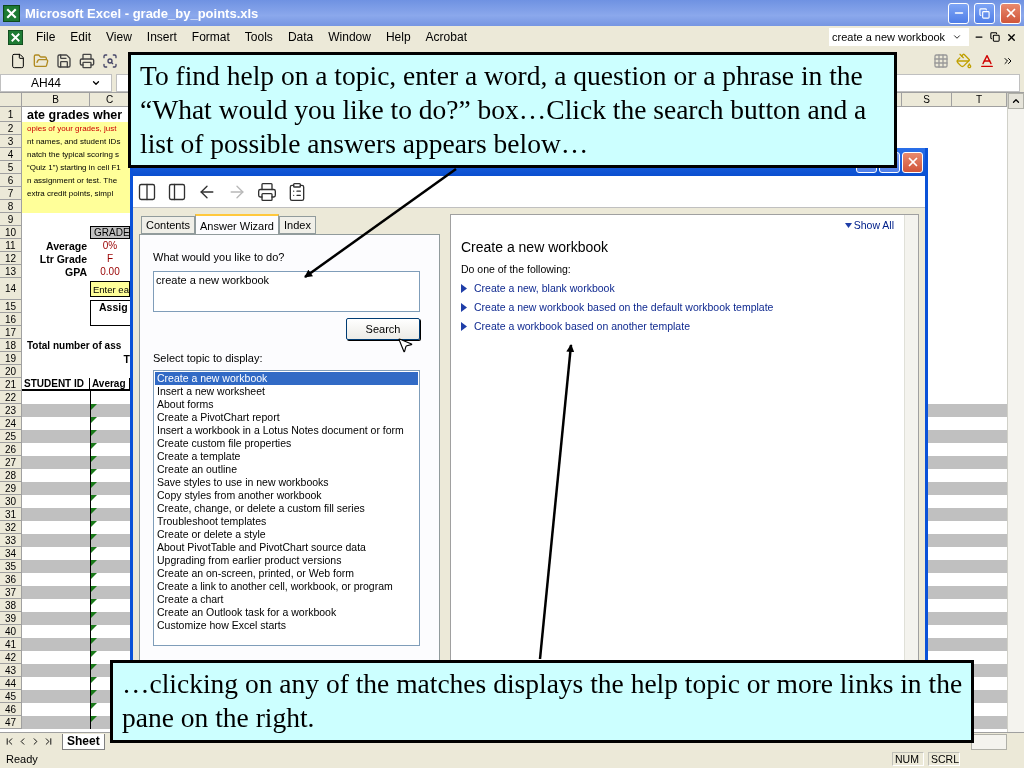 The height and width of the screenshot is (768, 1024). Describe the element at coordinates (11, 271) in the screenshot. I see `row-number: 13` at that location.